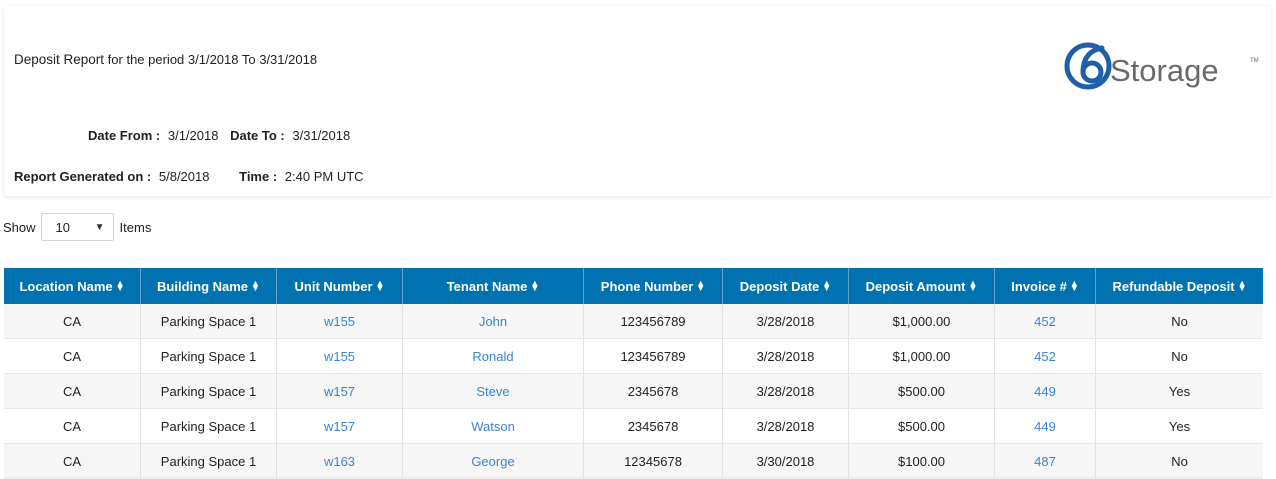 The height and width of the screenshot is (479, 1276). What do you see at coordinates (493, 356) in the screenshot?
I see `cell-tenant-name: Ronald` at bounding box center [493, 356].